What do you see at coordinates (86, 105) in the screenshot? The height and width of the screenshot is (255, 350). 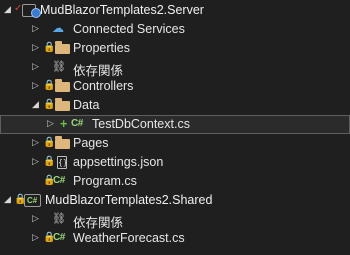 I see `data-label: Data` at bounding box center [86, 105].